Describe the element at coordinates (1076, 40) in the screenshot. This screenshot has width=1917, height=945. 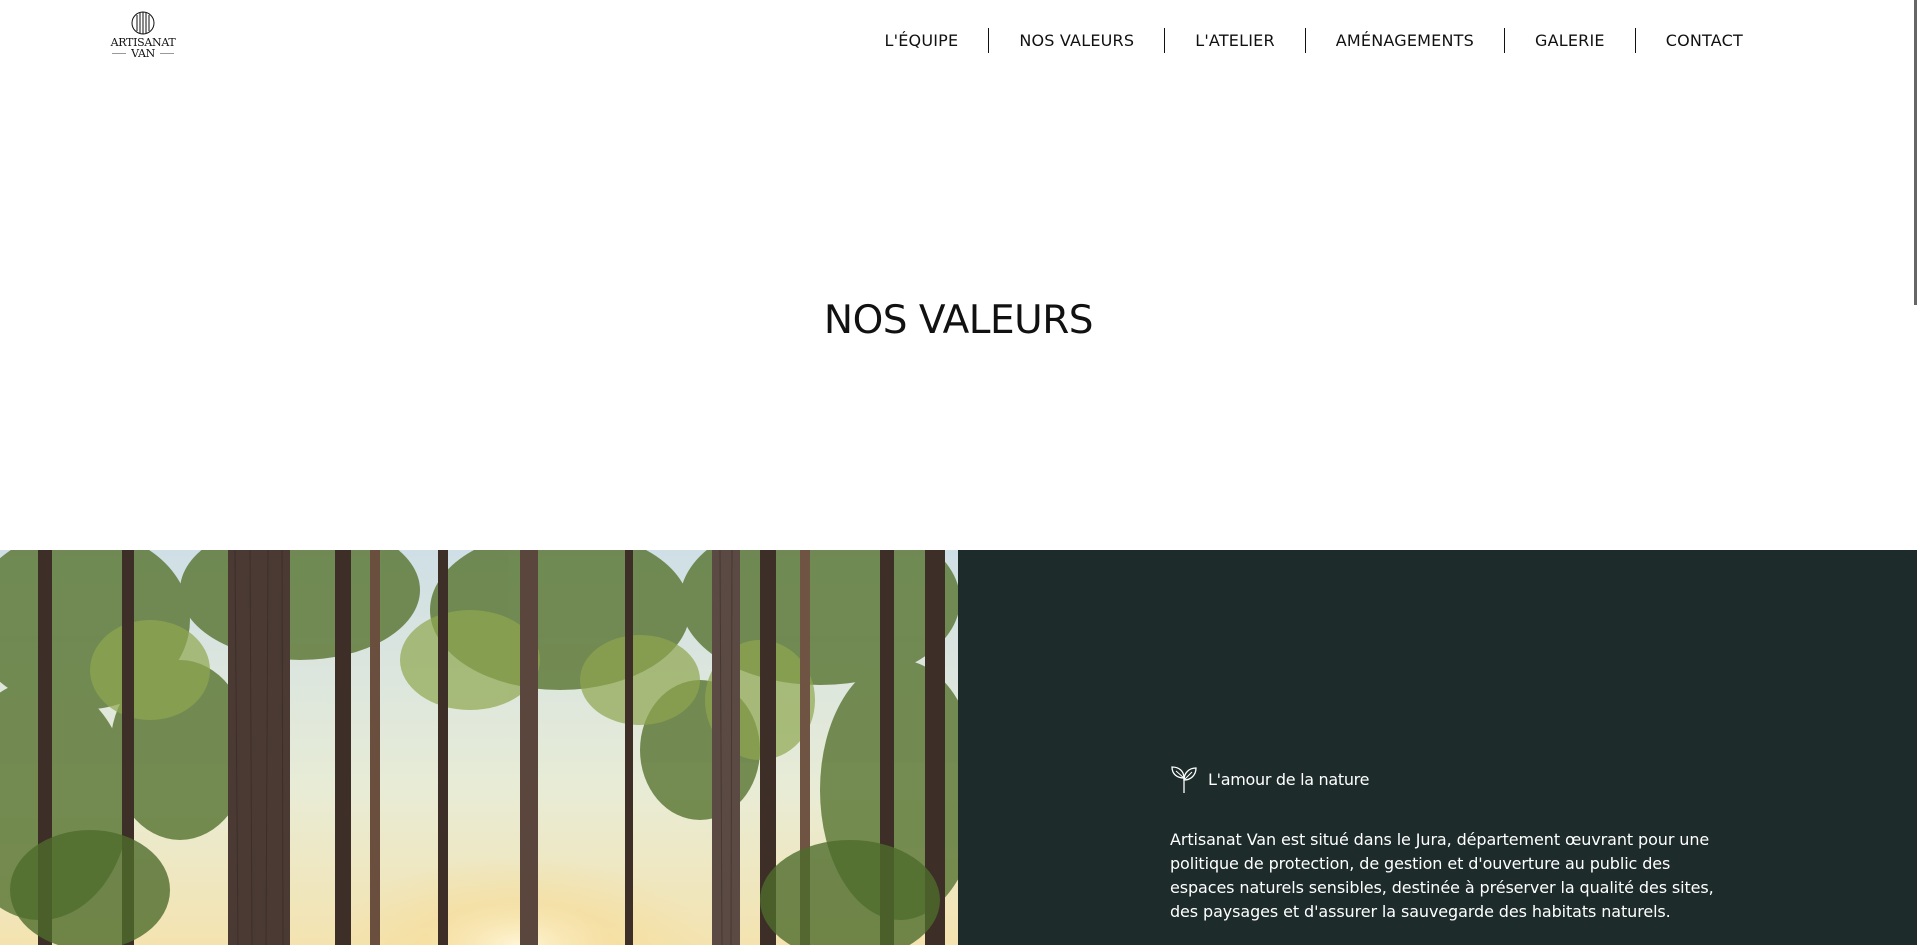
I see `nav-item-nos-valeurs: NOS VALEURS` at that location.